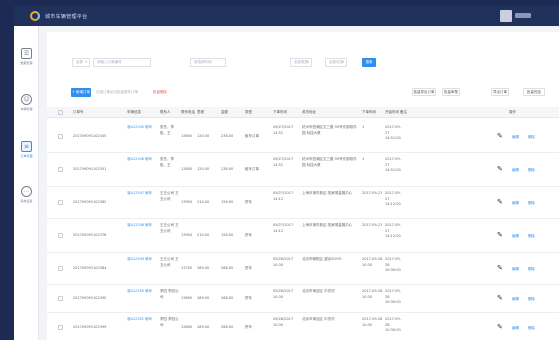  What do you see at coordinates (60, 112) in the screenshot?
I see `select-all-checkbox` at bounding box center [60, 112].